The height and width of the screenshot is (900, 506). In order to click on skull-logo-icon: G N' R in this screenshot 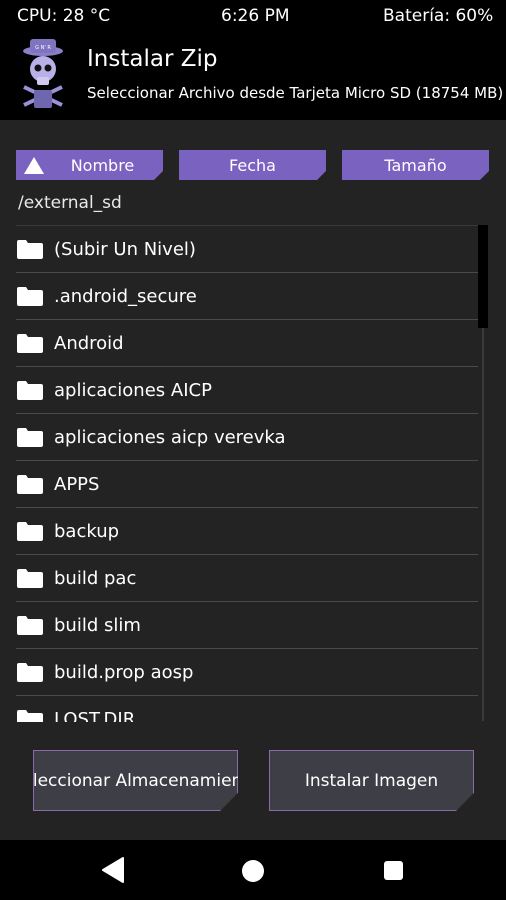, I will do `click(43, 73)`.